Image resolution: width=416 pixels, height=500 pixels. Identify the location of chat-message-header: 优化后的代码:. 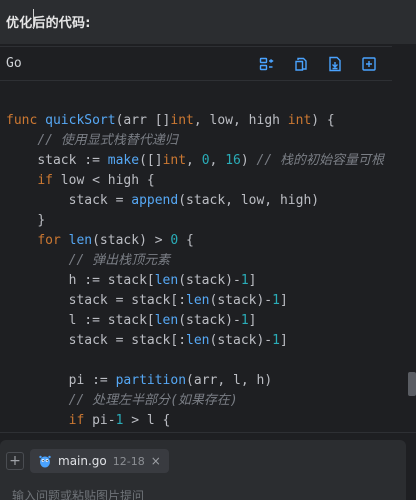
(208, 22).